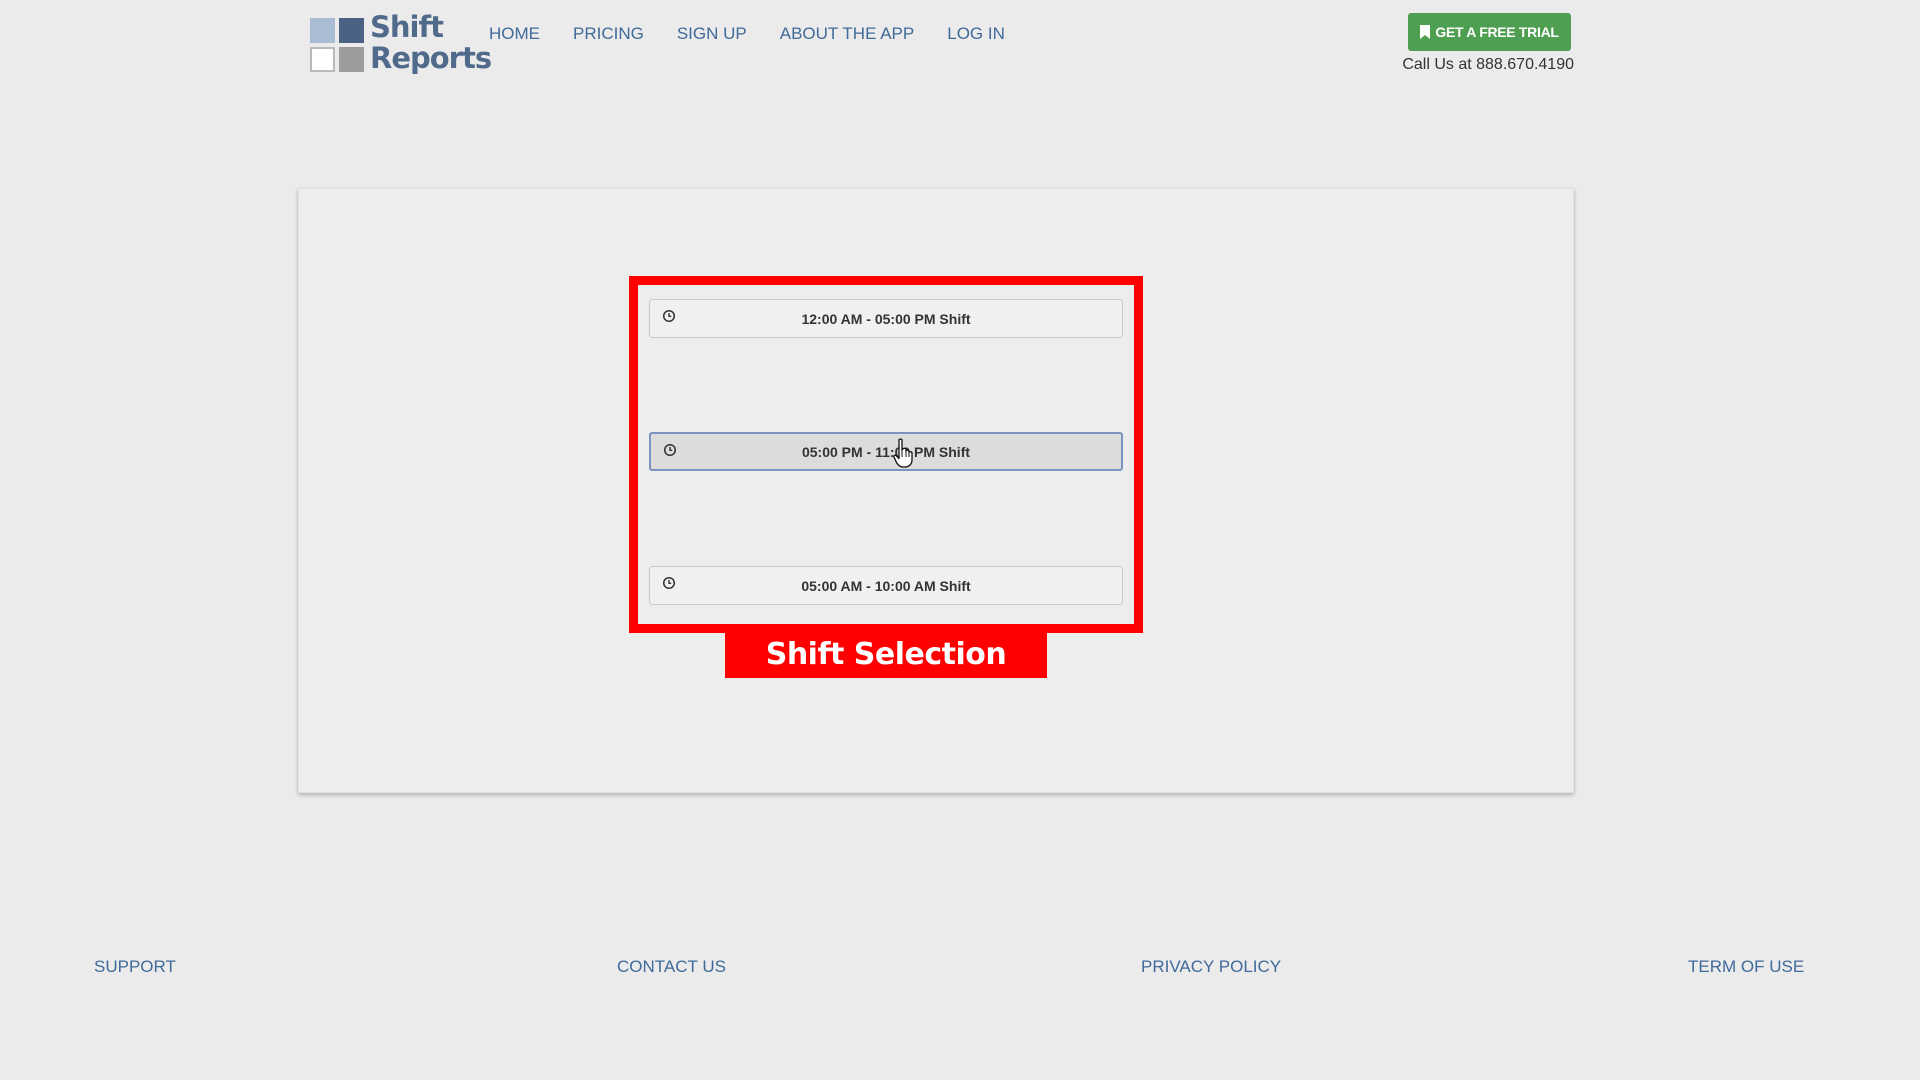  Describe the element at coordinates (407, 27) in the screenshot. I see `logo-line-1: Shift` at that location.